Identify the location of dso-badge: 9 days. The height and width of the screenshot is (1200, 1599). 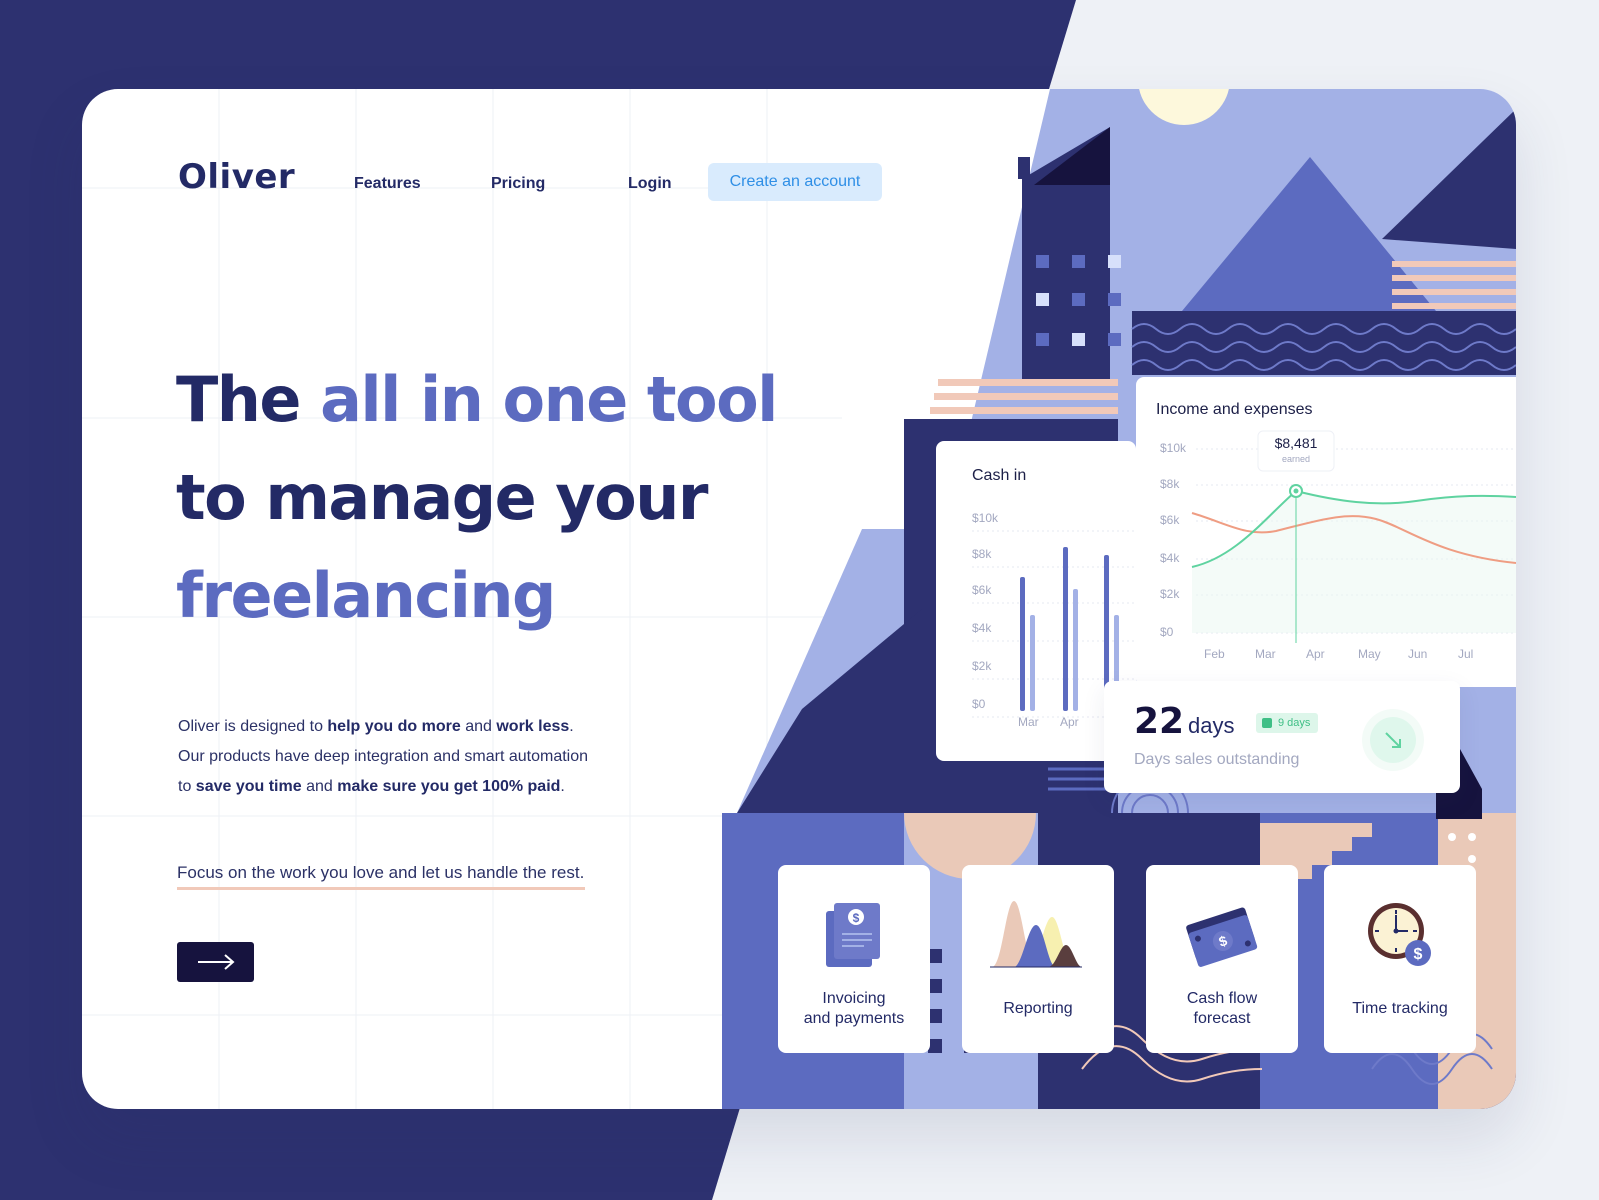
(1287, 723).